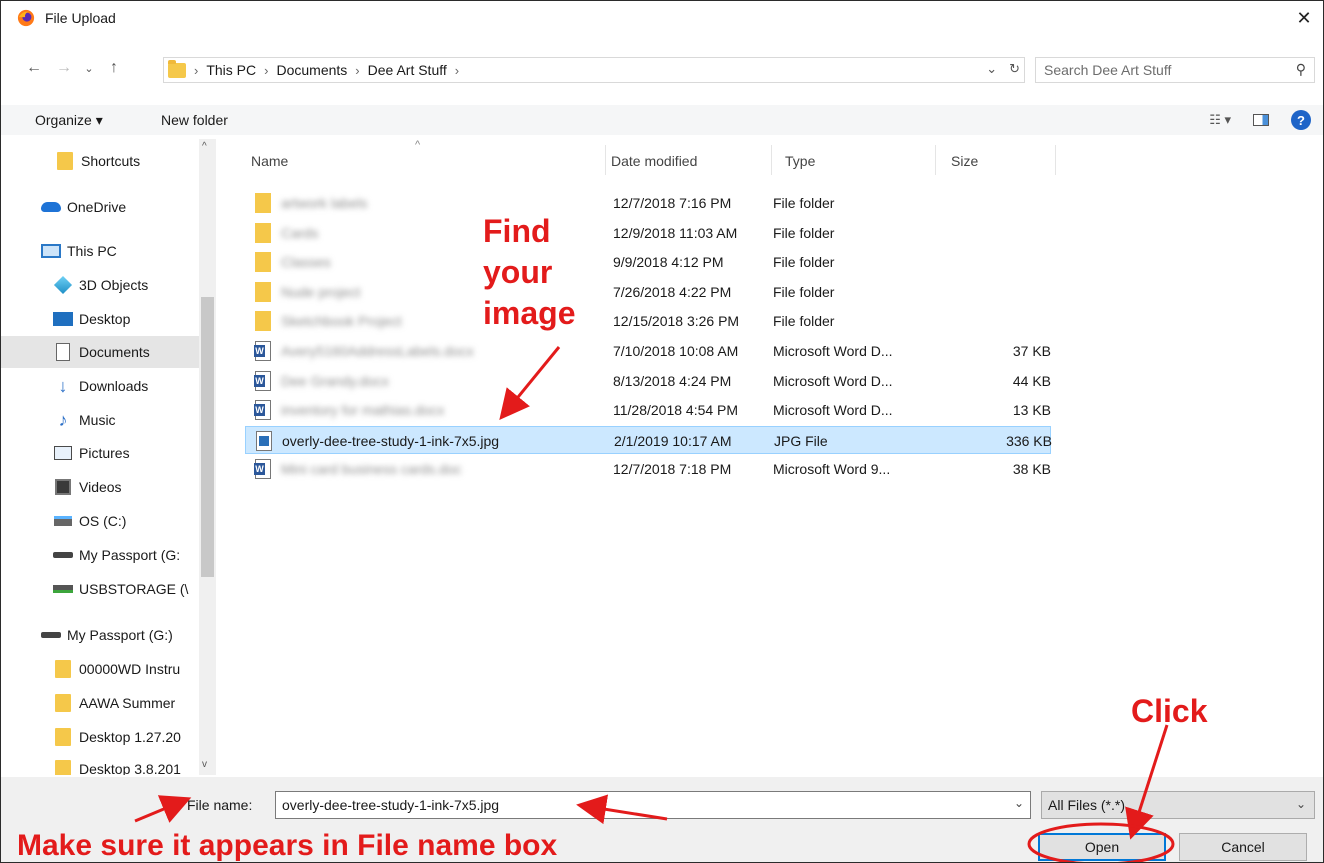  What do you see at coordinates (231, 70) in the screenshot?
I see `breadcrumb-this-pc: This PC` at bounding box center [231, 70].